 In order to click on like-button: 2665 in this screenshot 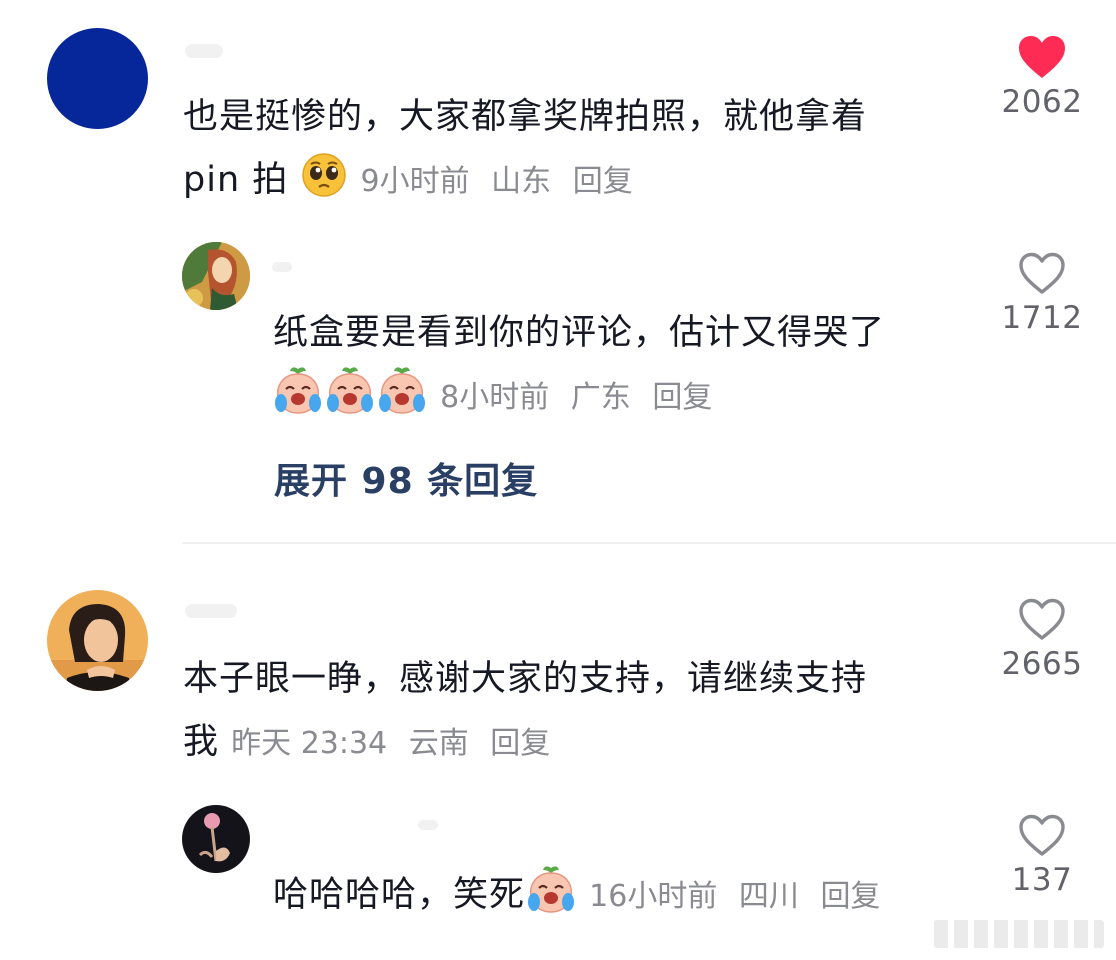, I will do `click(1042, 639)`.